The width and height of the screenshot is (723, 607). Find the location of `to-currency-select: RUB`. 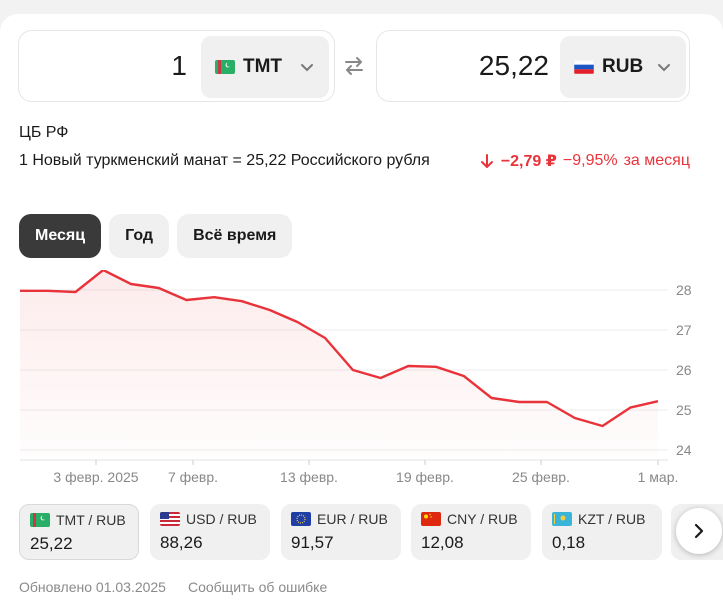

to-currency-select: RUB is located at coordinates (623, 67).